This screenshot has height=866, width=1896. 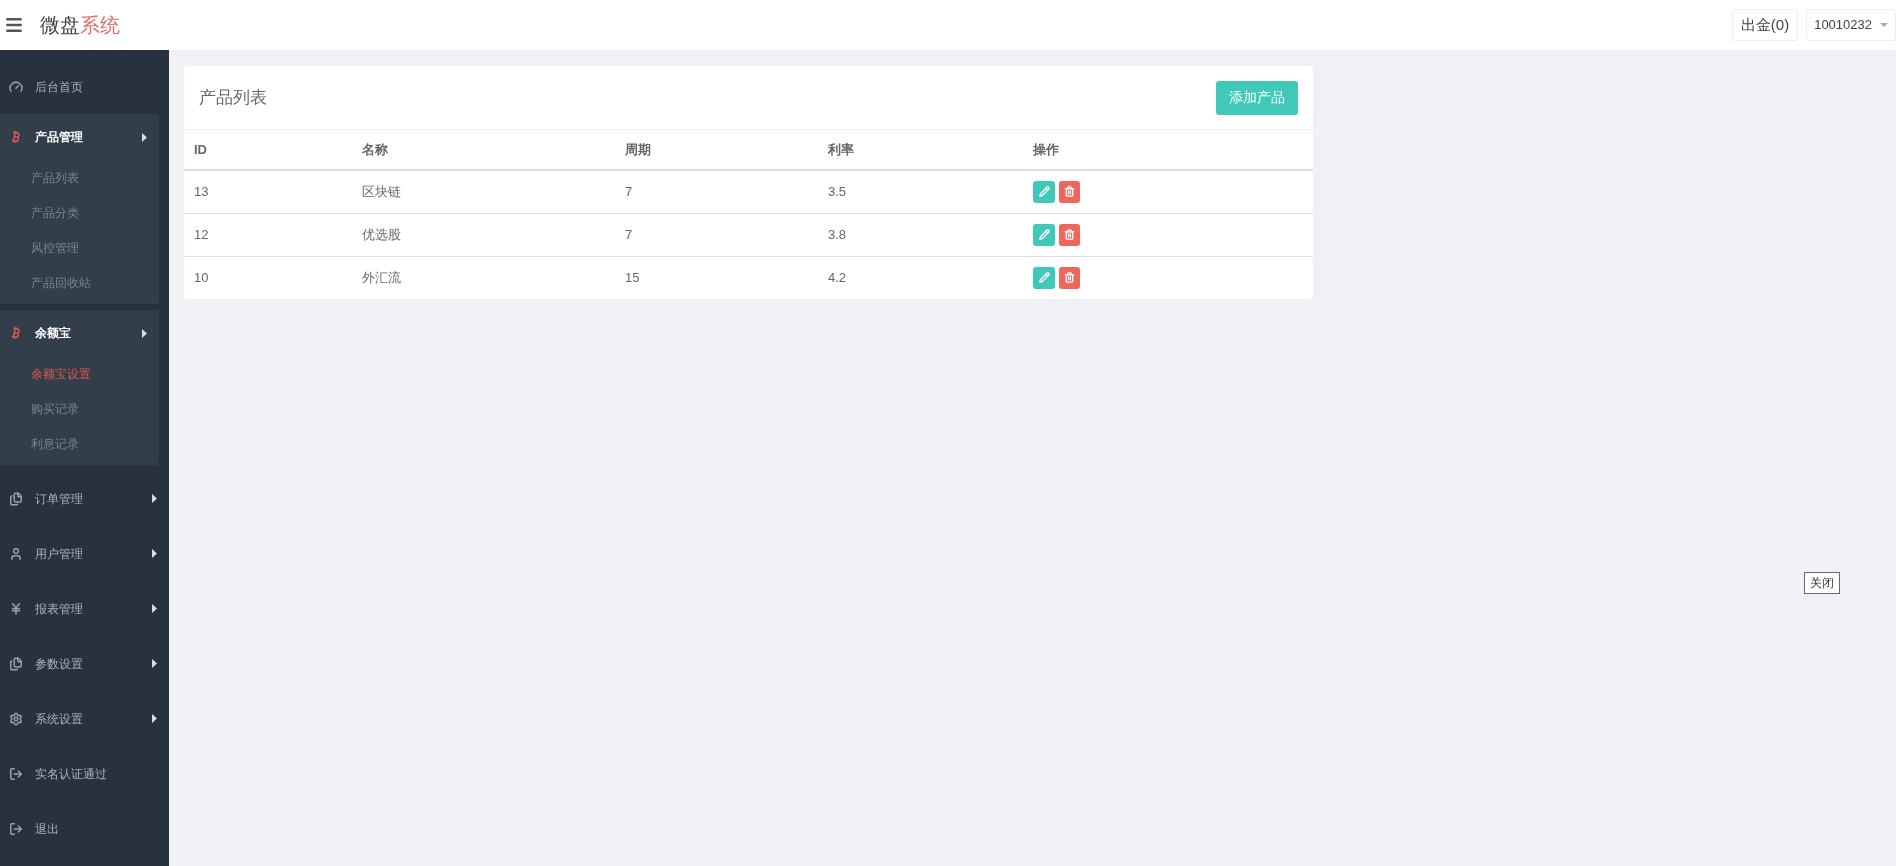 What do you see at coordinates (716, 277) in the screenshot?
I see `table-cell: 15` at bounding box center [716, 277].